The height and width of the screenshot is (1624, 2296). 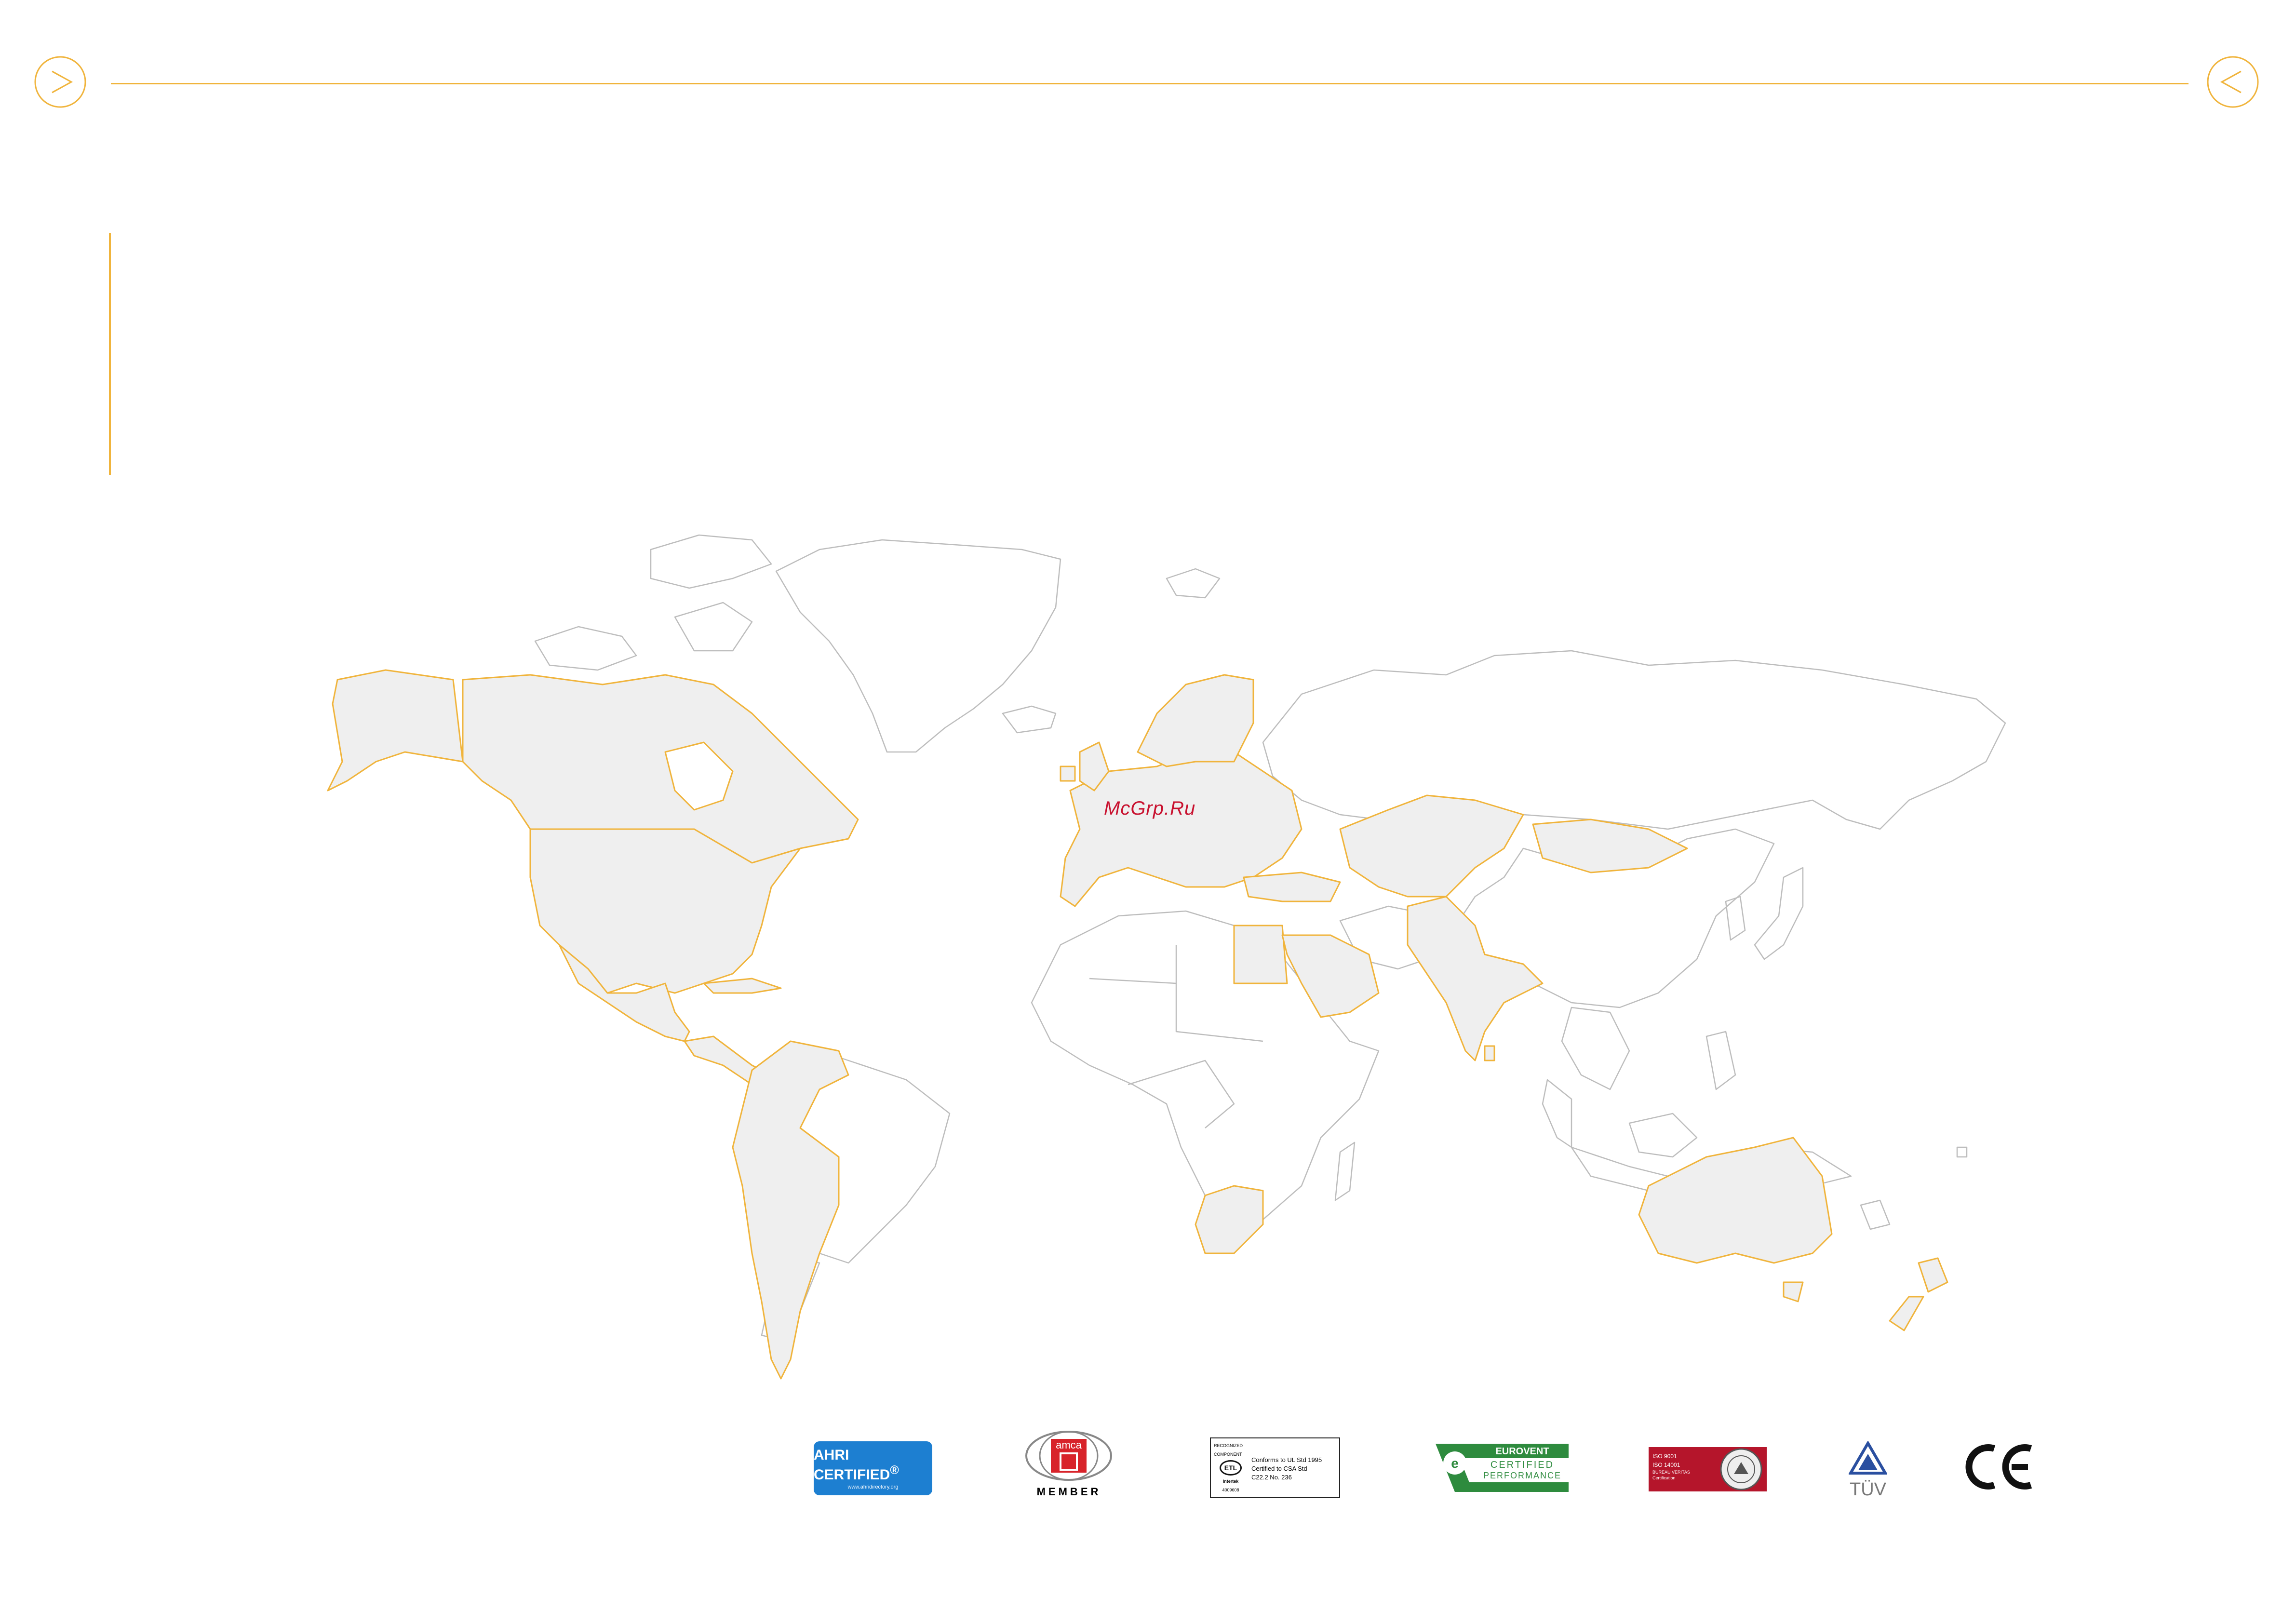 I want to click on etl-recognized-text: RECOGNIZED COMPONENT, so click(x=1229, y=1450).